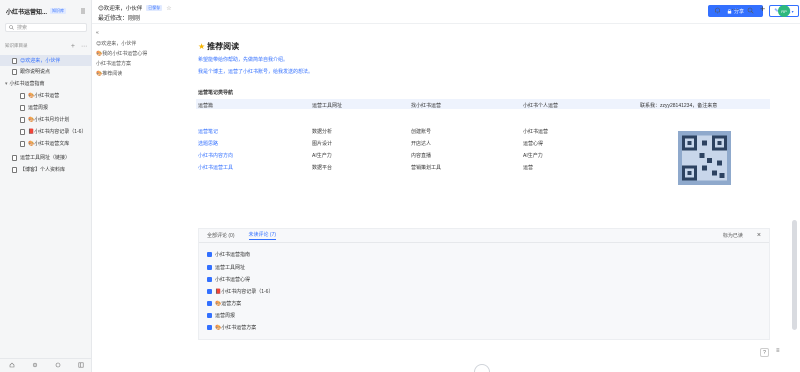  What do you see at coordinates (46, 364) in the screenshot?
I see `sidebar-footer` at bounding box center [46, 364].